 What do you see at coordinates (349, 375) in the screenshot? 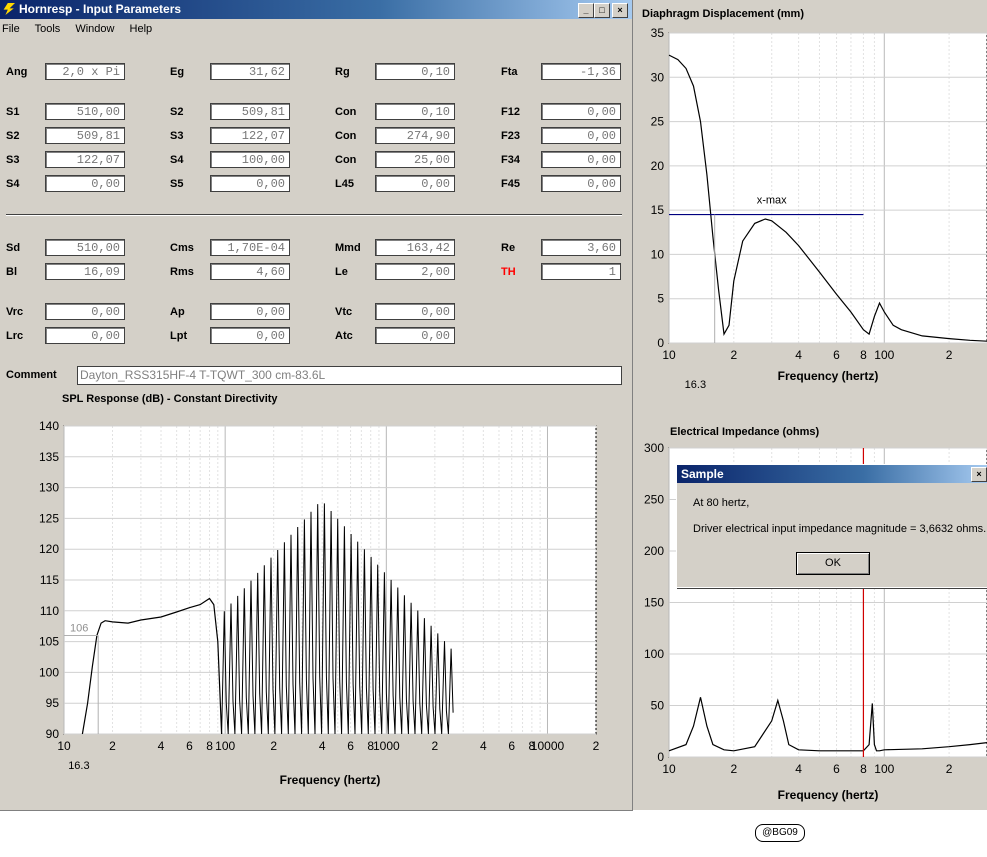
I see `comment-field: Dayton_RSS315HF-4 T-TQWT_300 cm-83.6L` at bounding box center [349, 375].